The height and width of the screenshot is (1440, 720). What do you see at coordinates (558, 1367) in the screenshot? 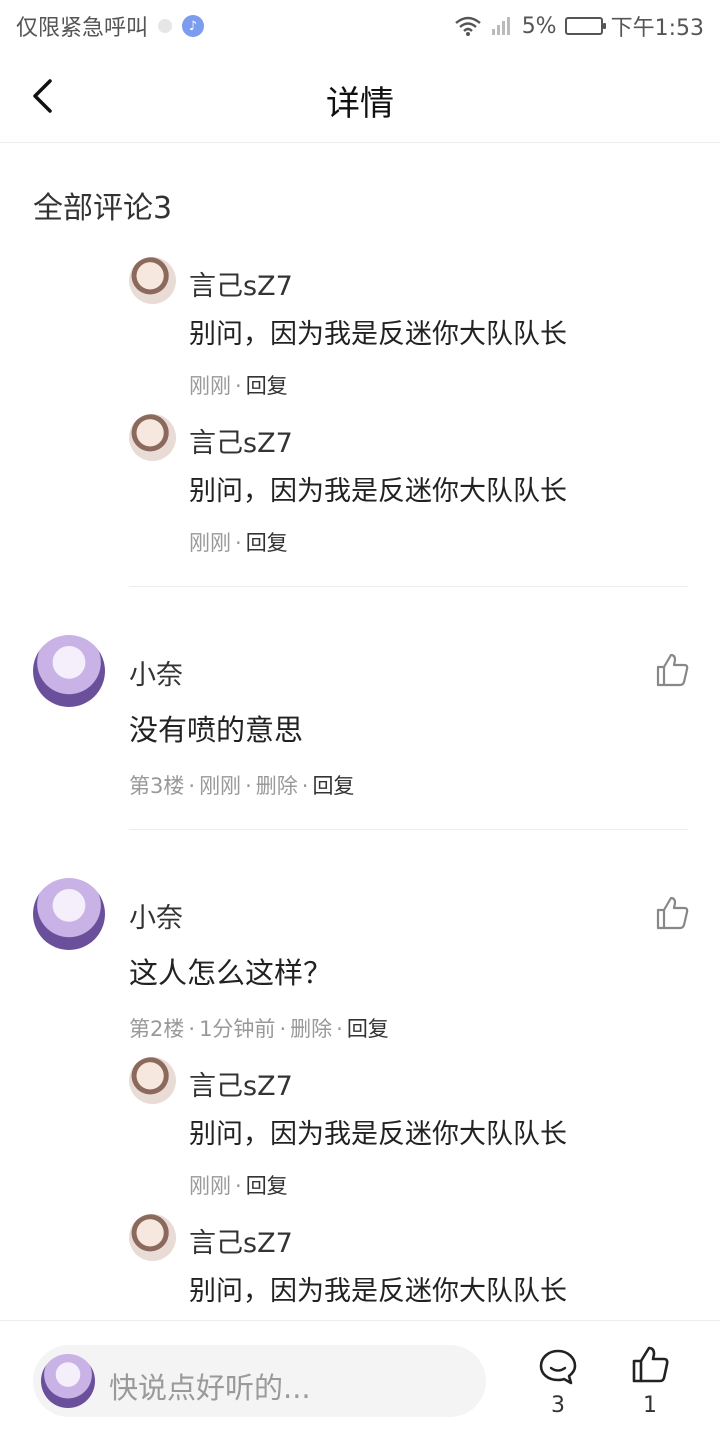
I see `comment-icon` at bounding box center [558, 1367].